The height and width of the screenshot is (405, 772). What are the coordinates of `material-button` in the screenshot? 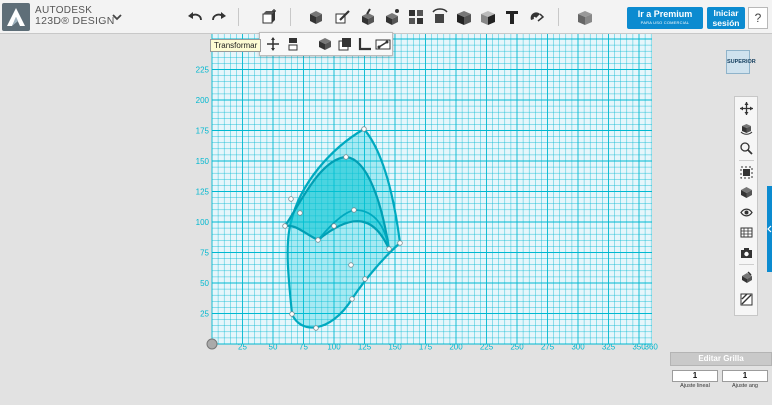 It's located at (585, 17).